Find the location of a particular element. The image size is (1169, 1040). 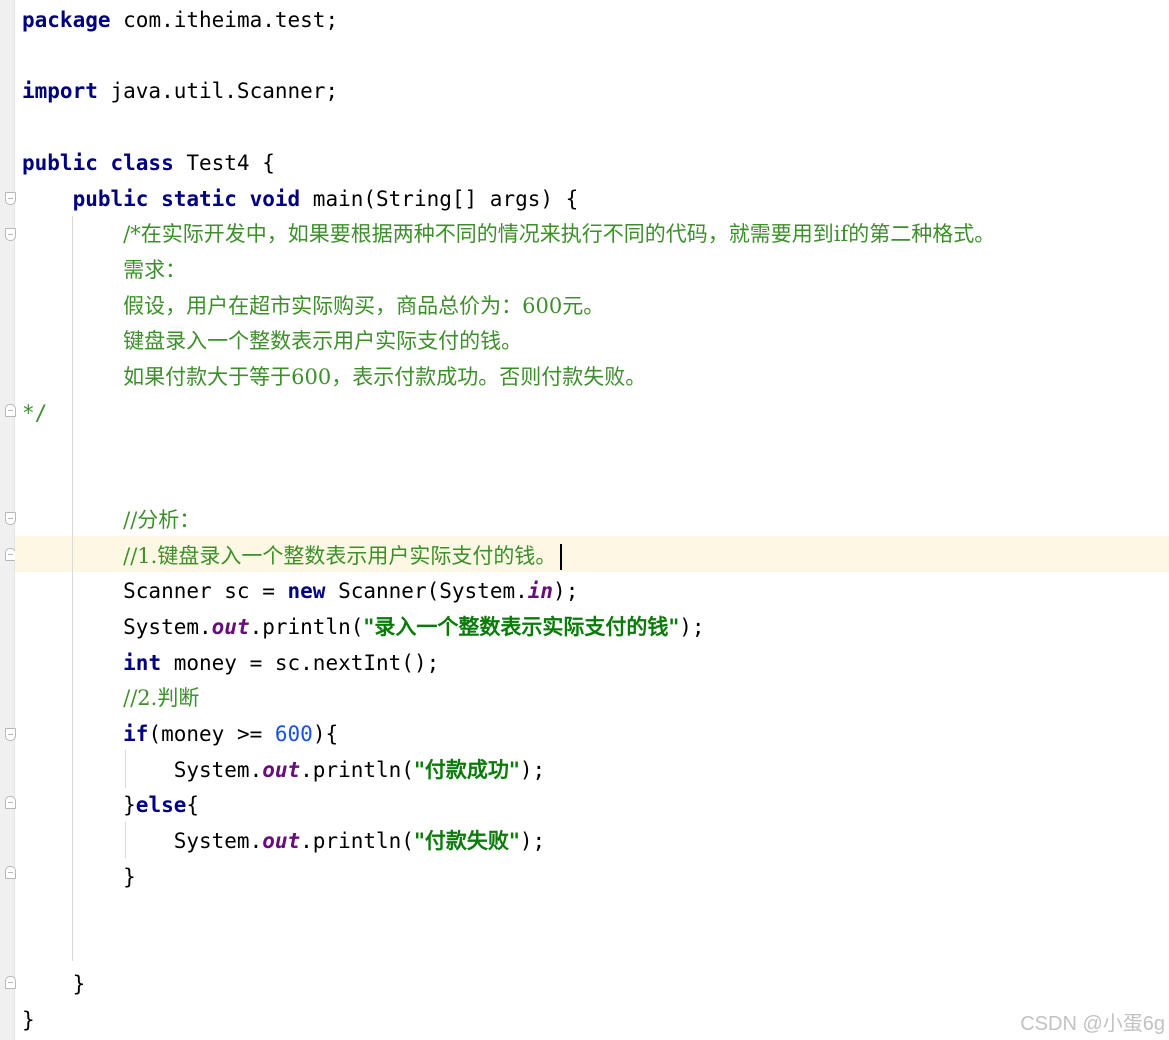

code-token: 600 is located at coordinates (293, 734).